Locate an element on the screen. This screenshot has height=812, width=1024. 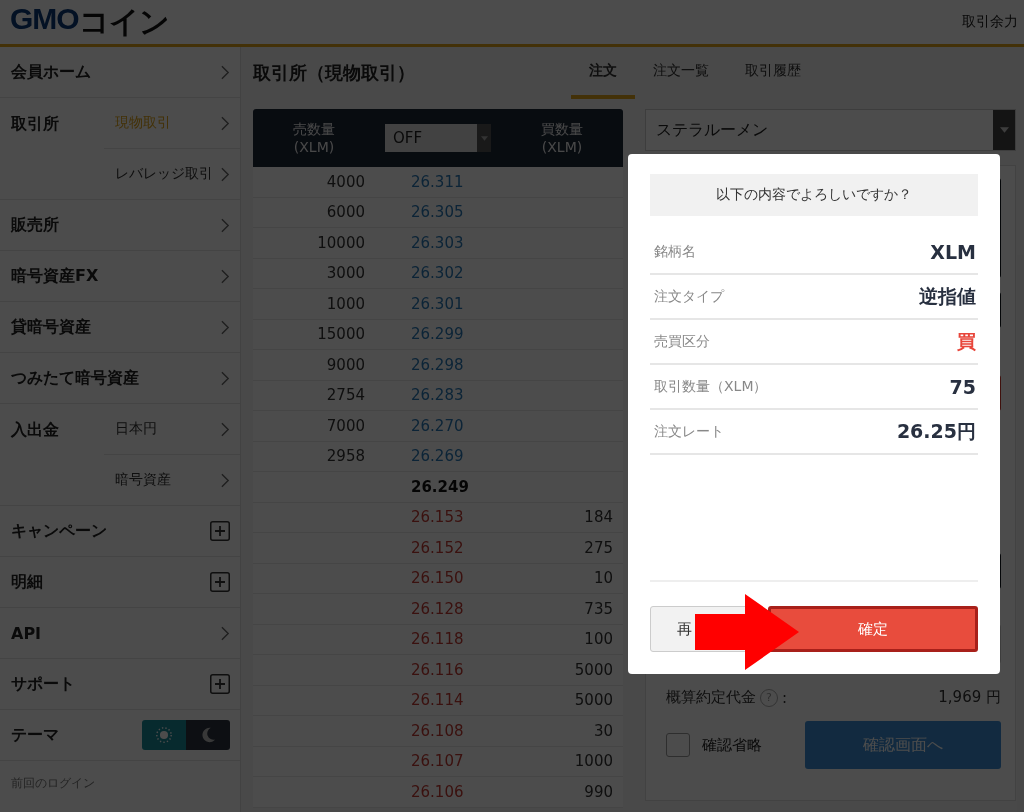
field-label: 取引数量（XLM） is located at coordinates (711, 387).